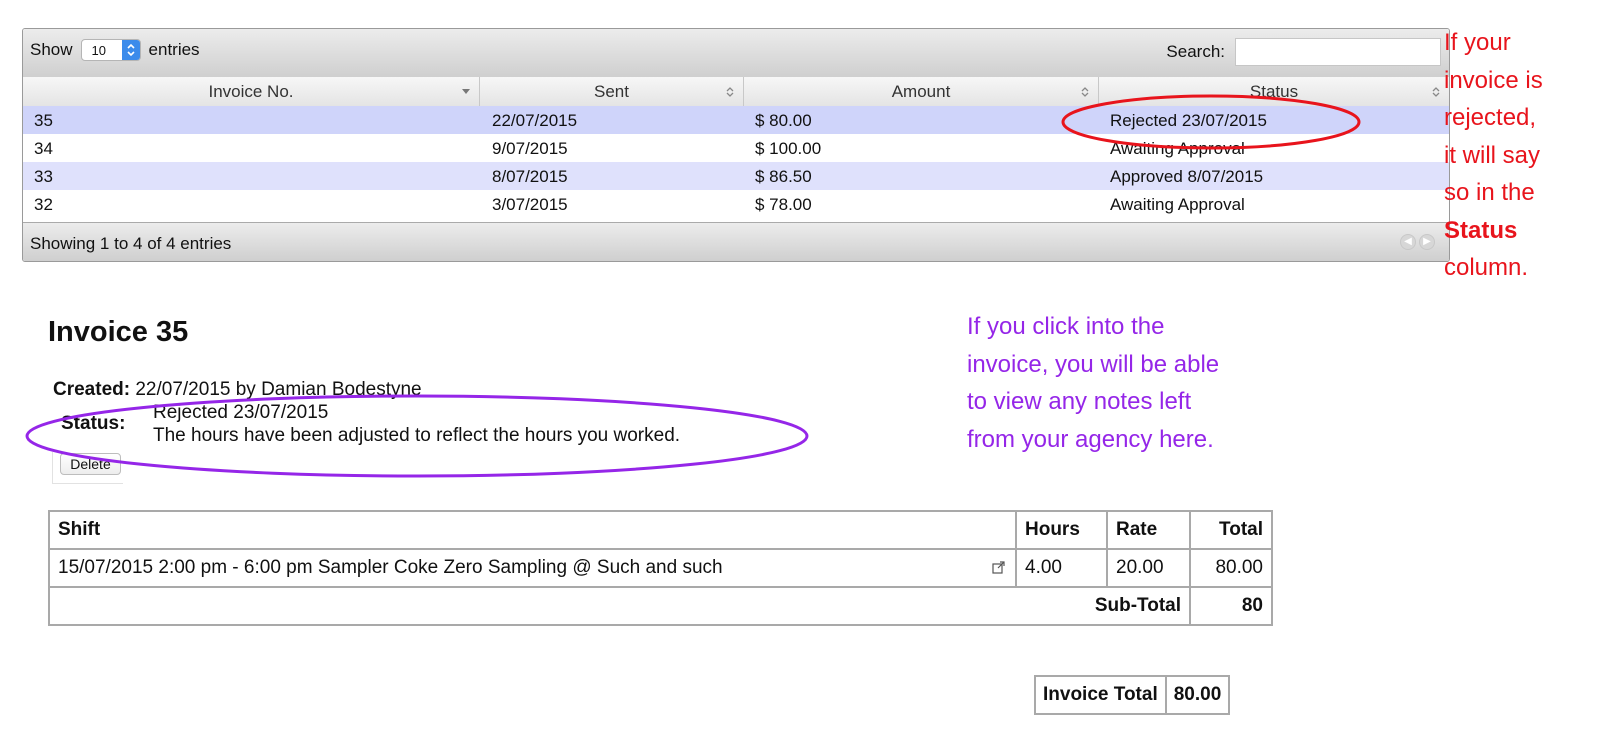 This screenshot has width=1600, height=740. Describe the element at coordinates (1486, 267) in the screenshot. I see `note-line: column.` at that location.